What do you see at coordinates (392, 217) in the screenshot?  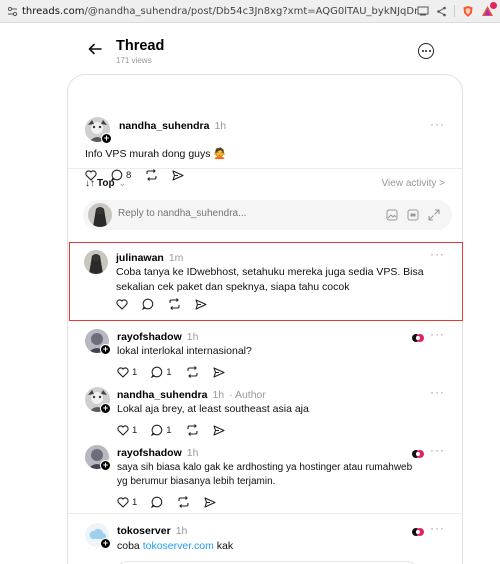 I see `image-icon` at bounding box center [392, 217].